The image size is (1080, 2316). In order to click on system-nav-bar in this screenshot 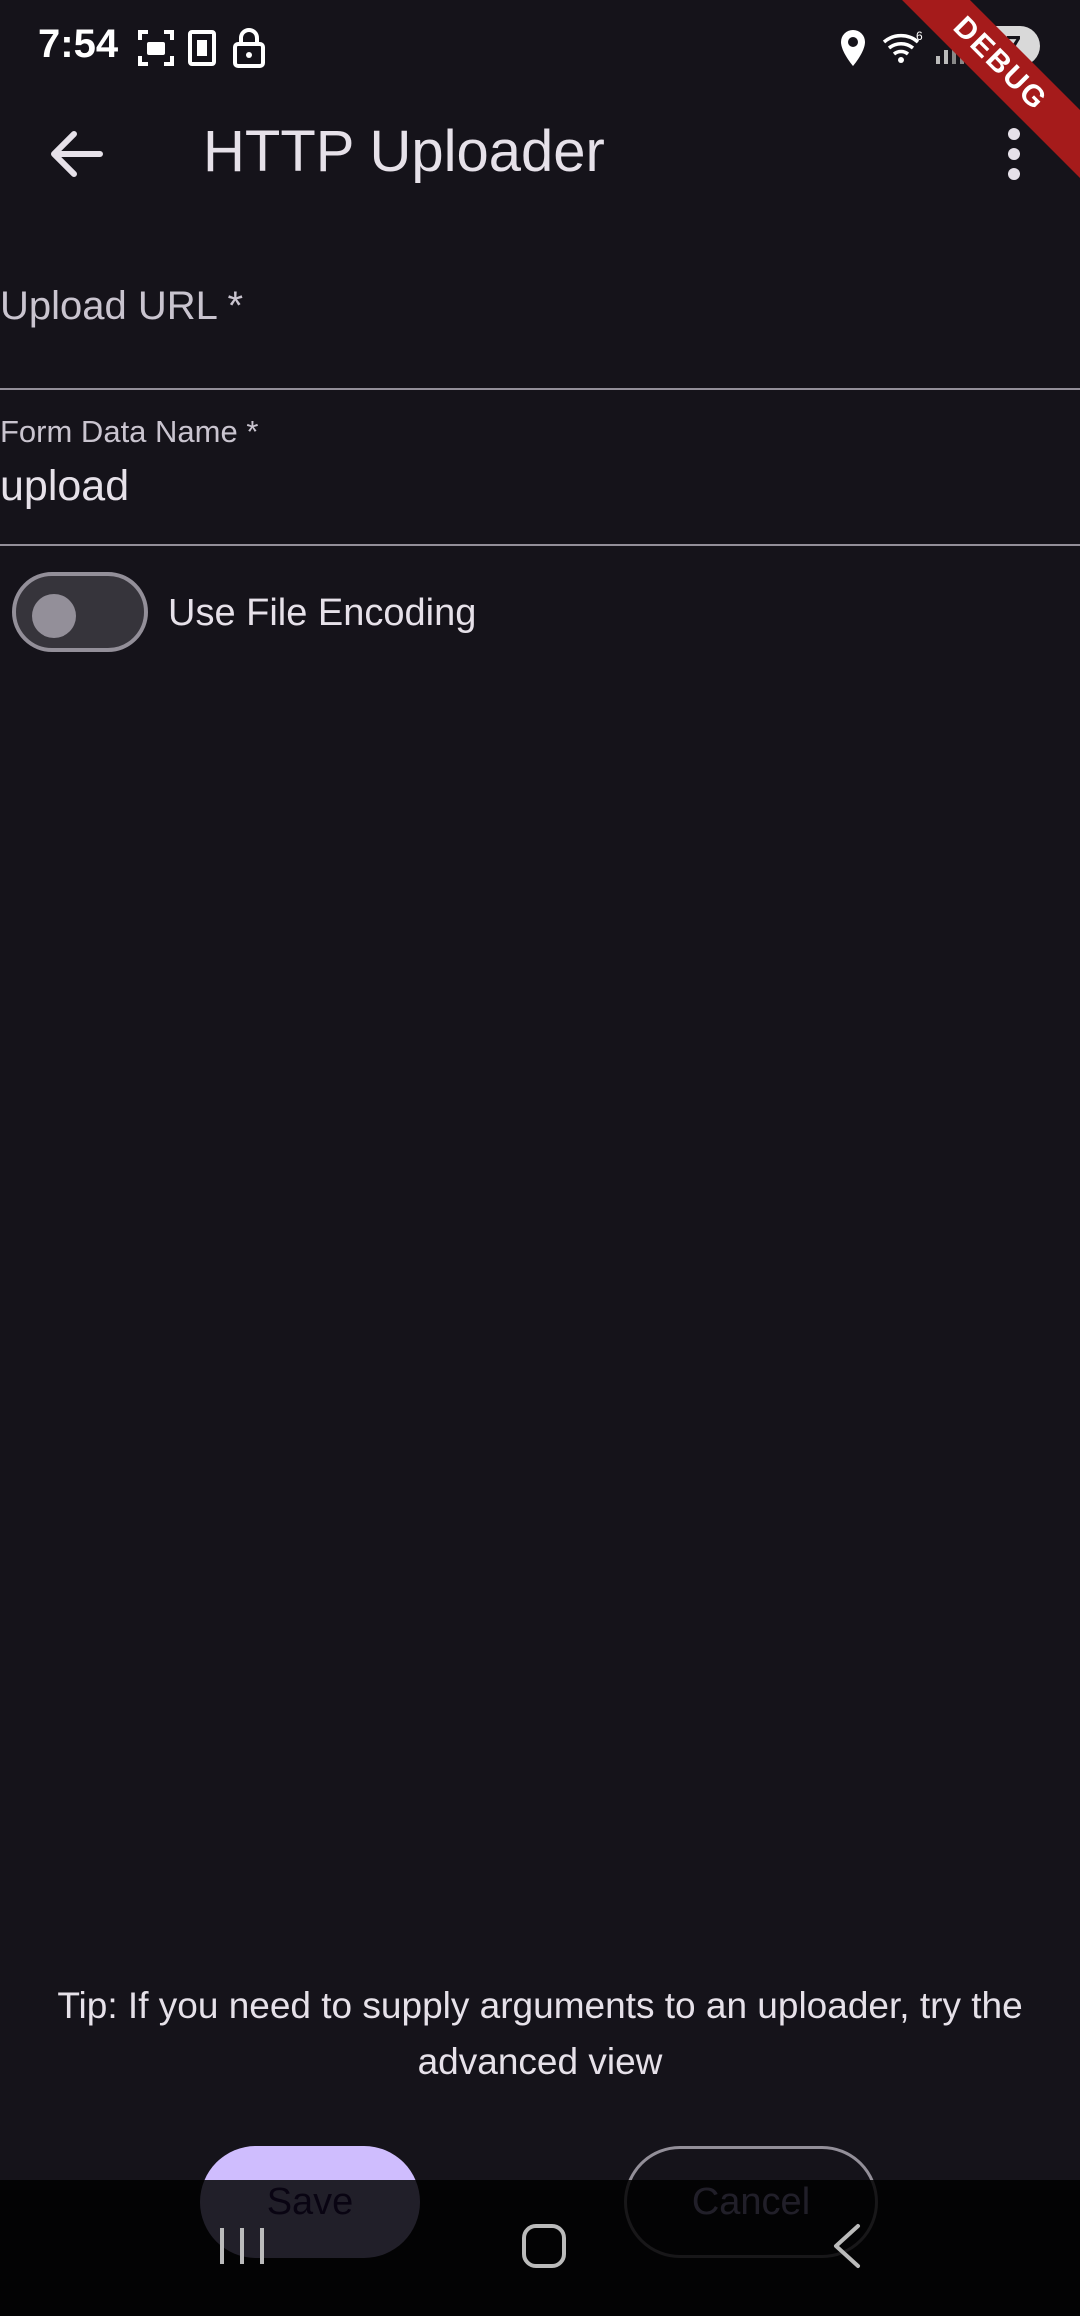, I will do `click(540, 2248)`.